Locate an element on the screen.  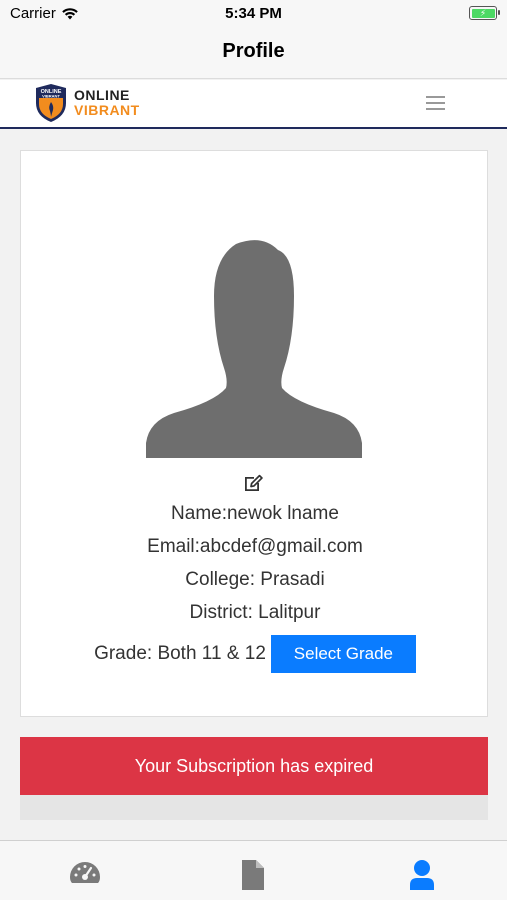
logo-wordmark: ONLINE VIBRANT is located at coordinates (107, 103).